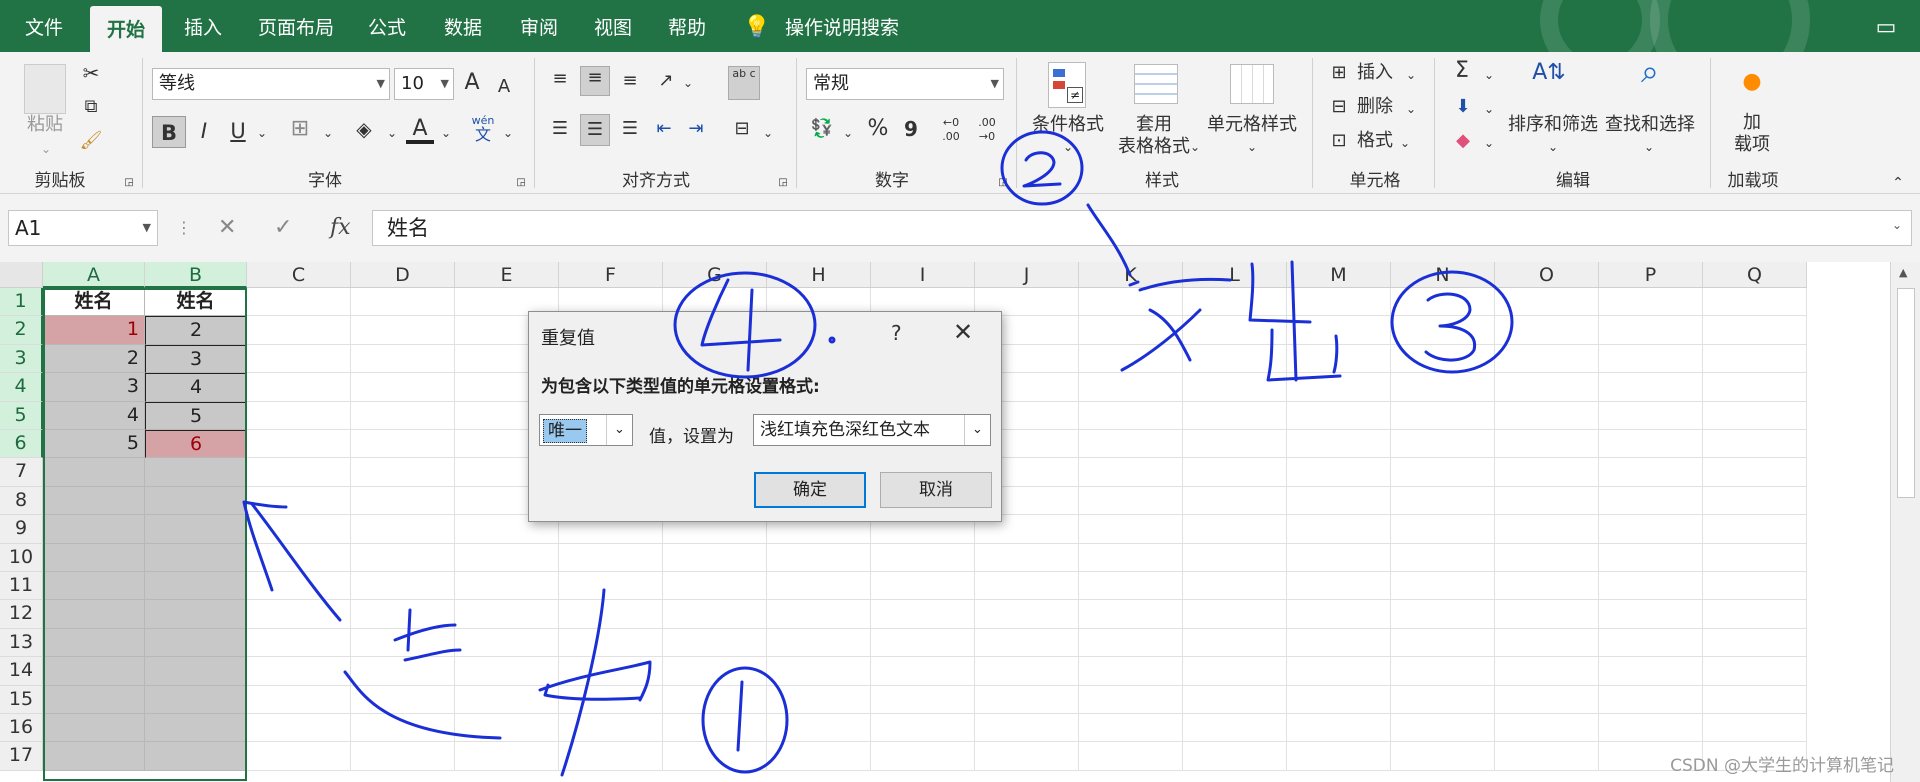 The height and width of the screenshot is (782, 1920). I want to click on row-header: 9, so click(21, 529).